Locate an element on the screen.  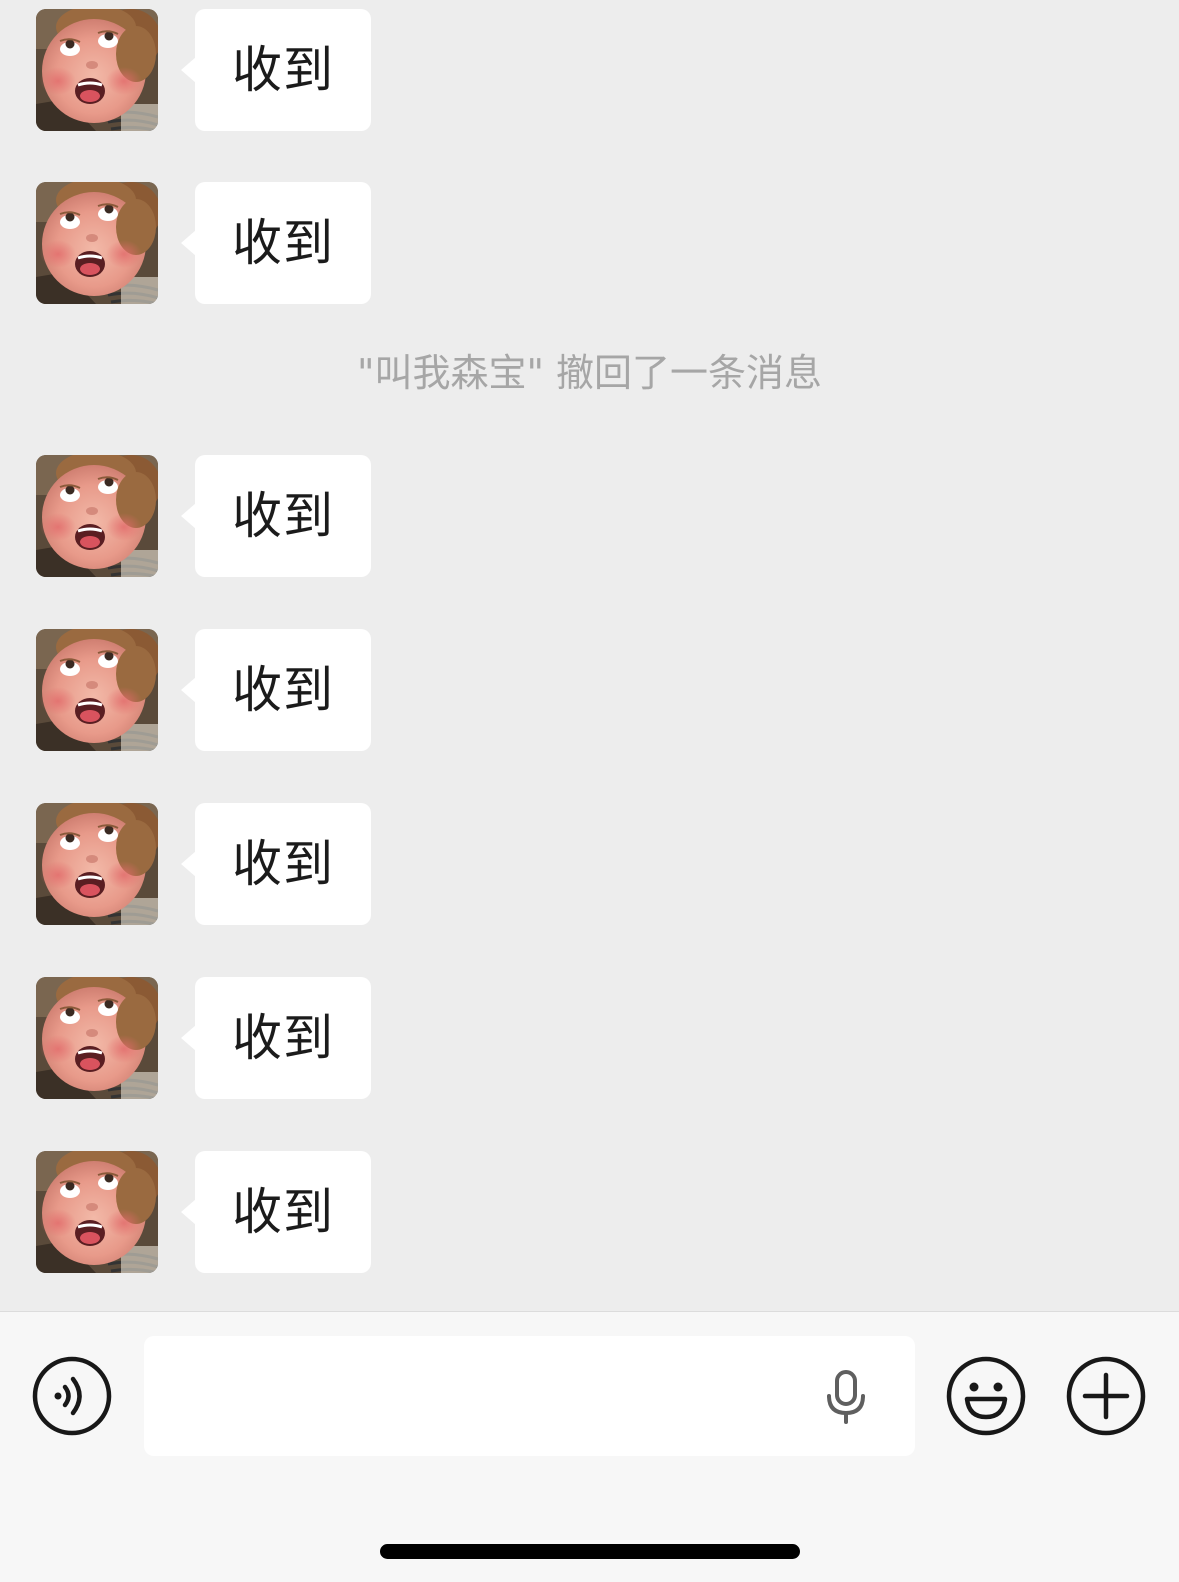
more-actions-button is located at coordinates (1106, 1396).